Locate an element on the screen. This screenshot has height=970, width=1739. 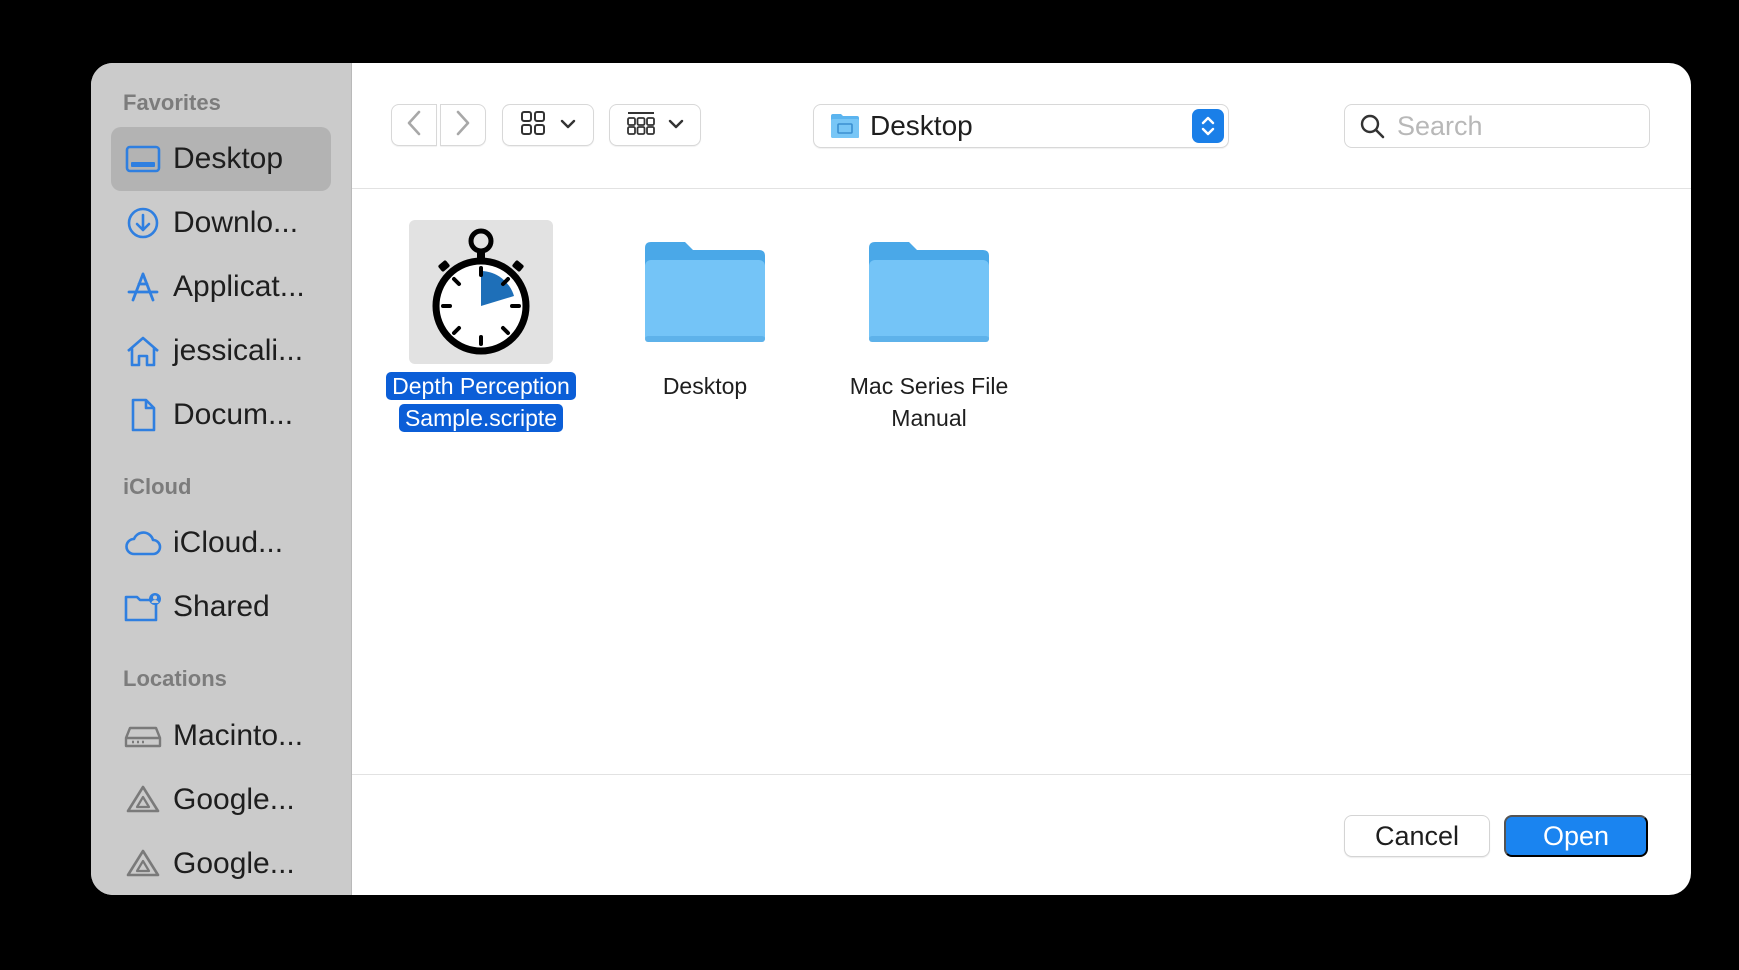
file-item-scripte: Depth Perception Sample.scripte is located at coordinates (481, 327).